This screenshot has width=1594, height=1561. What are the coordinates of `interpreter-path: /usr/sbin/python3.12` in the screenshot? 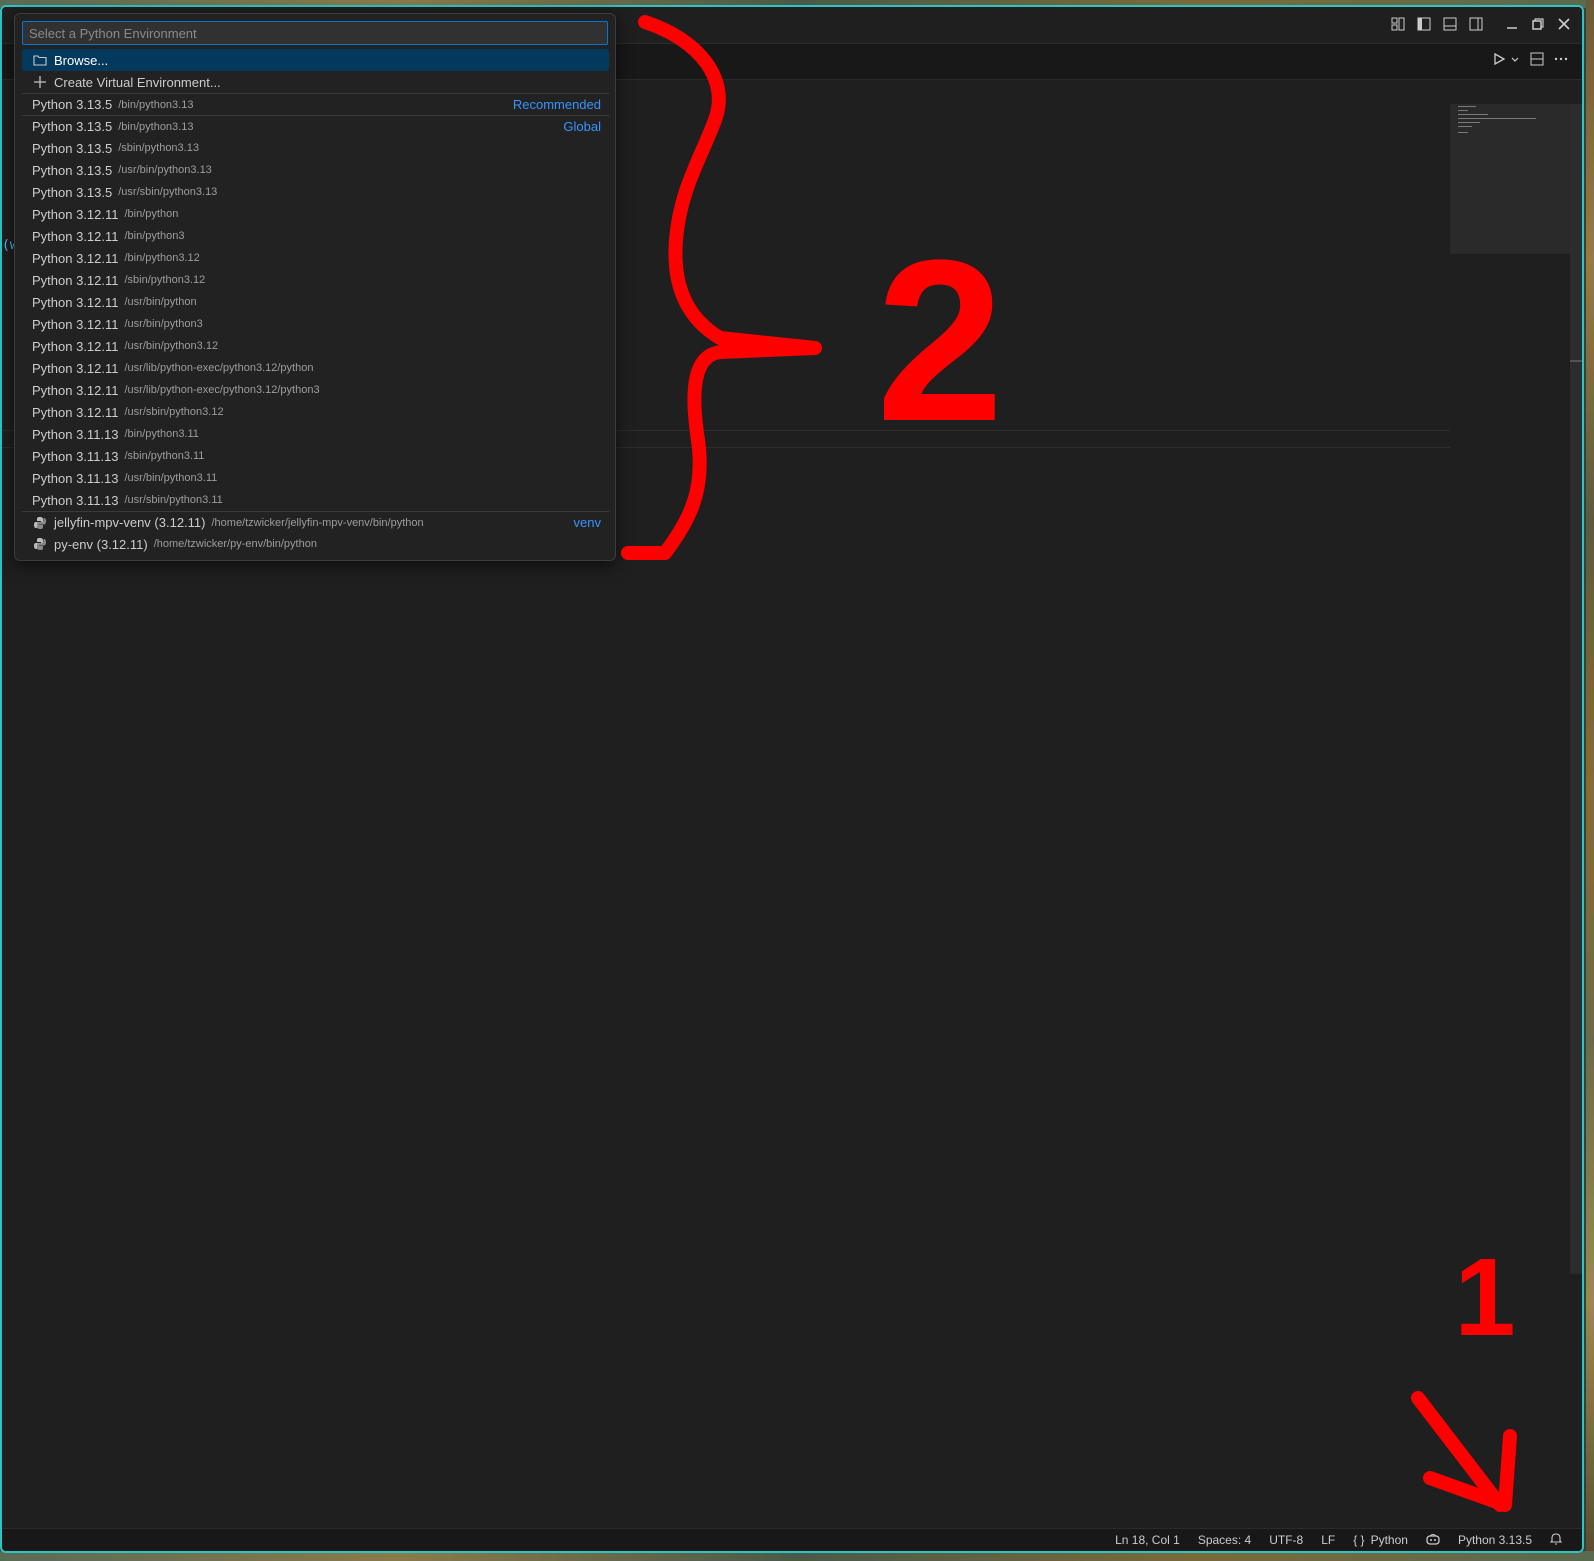 It's located at (174, 412).